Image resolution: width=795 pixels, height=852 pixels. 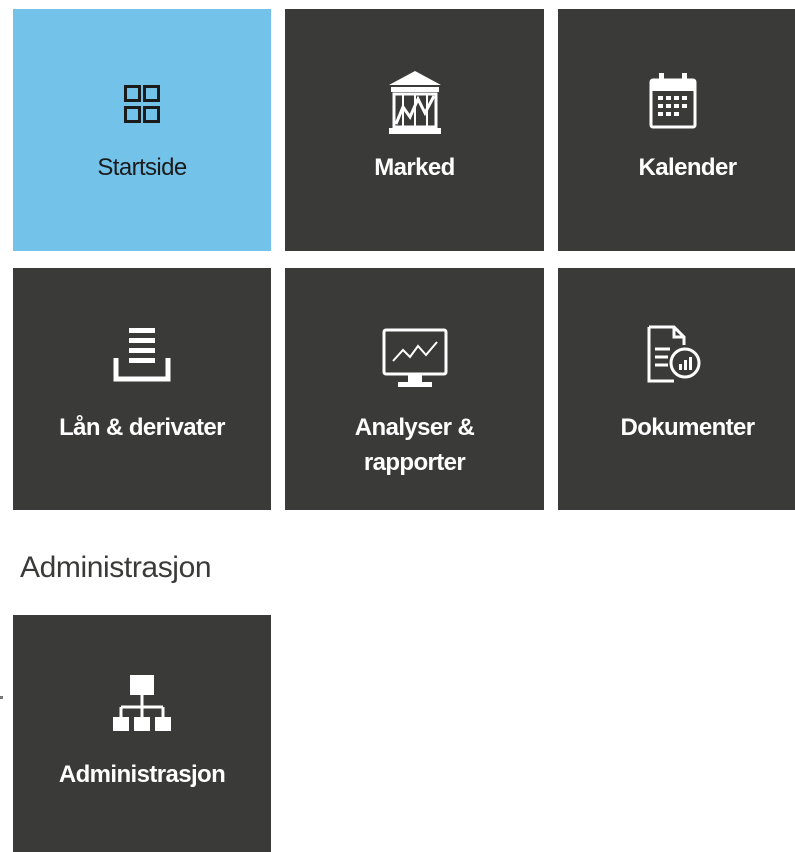 I want to click on tile-label-analyser-line1: Analyser &, so click(x=414, y=427).